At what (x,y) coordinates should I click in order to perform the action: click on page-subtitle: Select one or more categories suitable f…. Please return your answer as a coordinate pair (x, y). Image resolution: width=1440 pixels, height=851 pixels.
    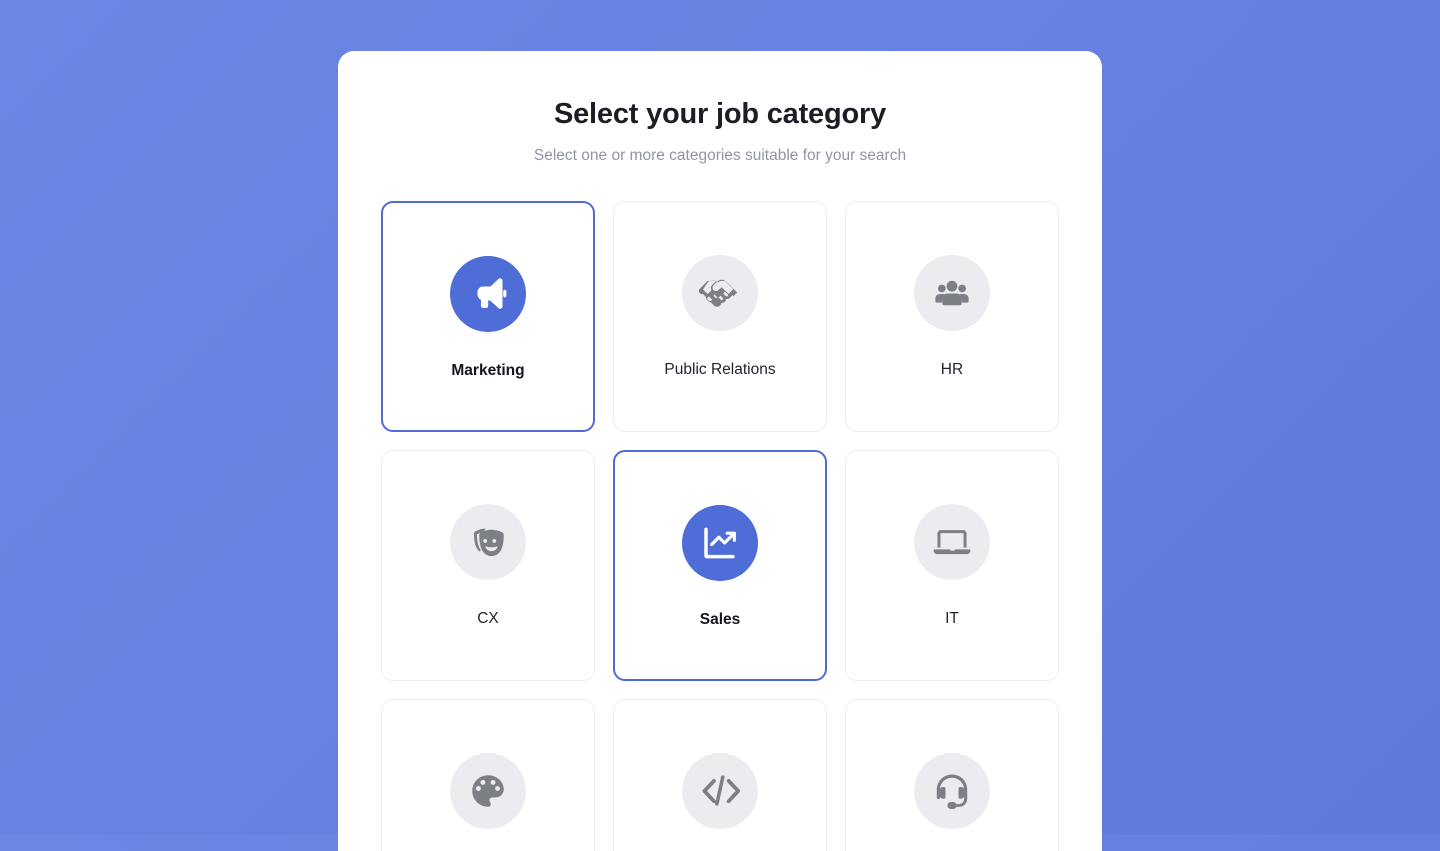
    Looking at the image, I should click on (720, 155).